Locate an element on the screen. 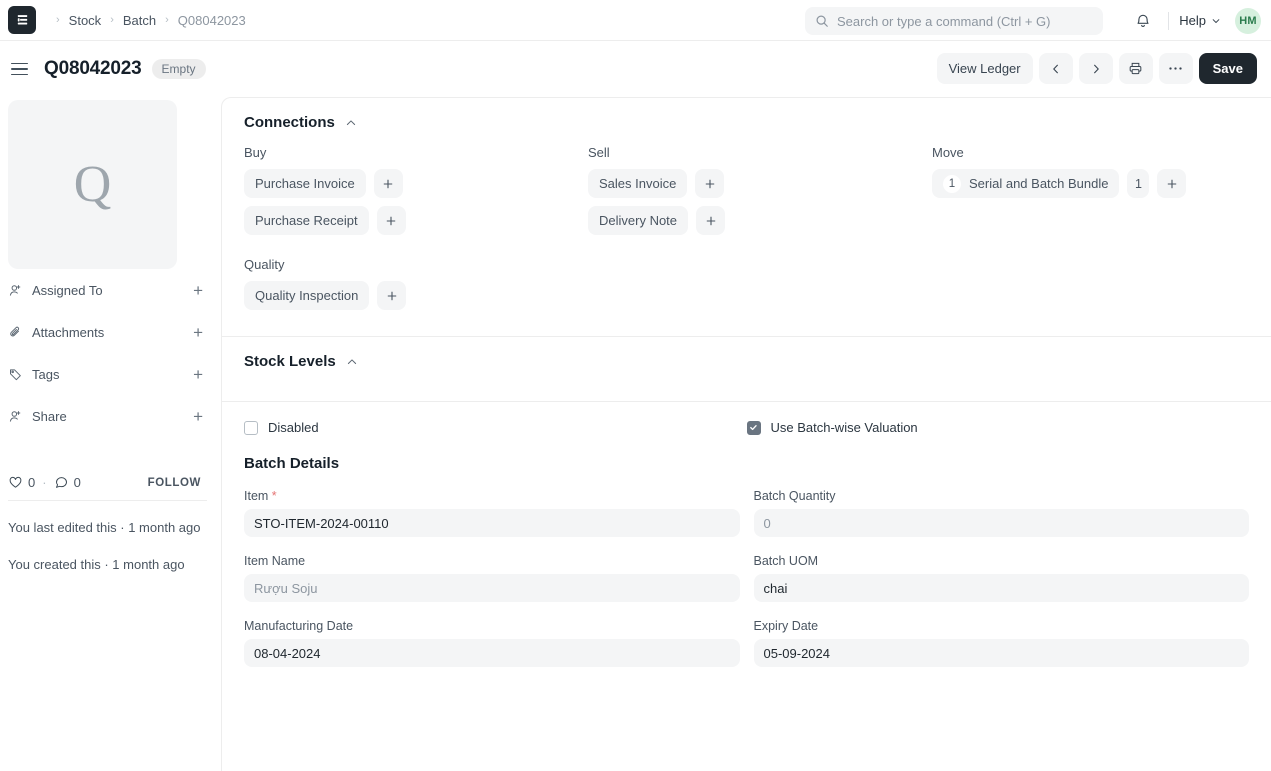  navbar-divider is located at coordinates (1169, 20).